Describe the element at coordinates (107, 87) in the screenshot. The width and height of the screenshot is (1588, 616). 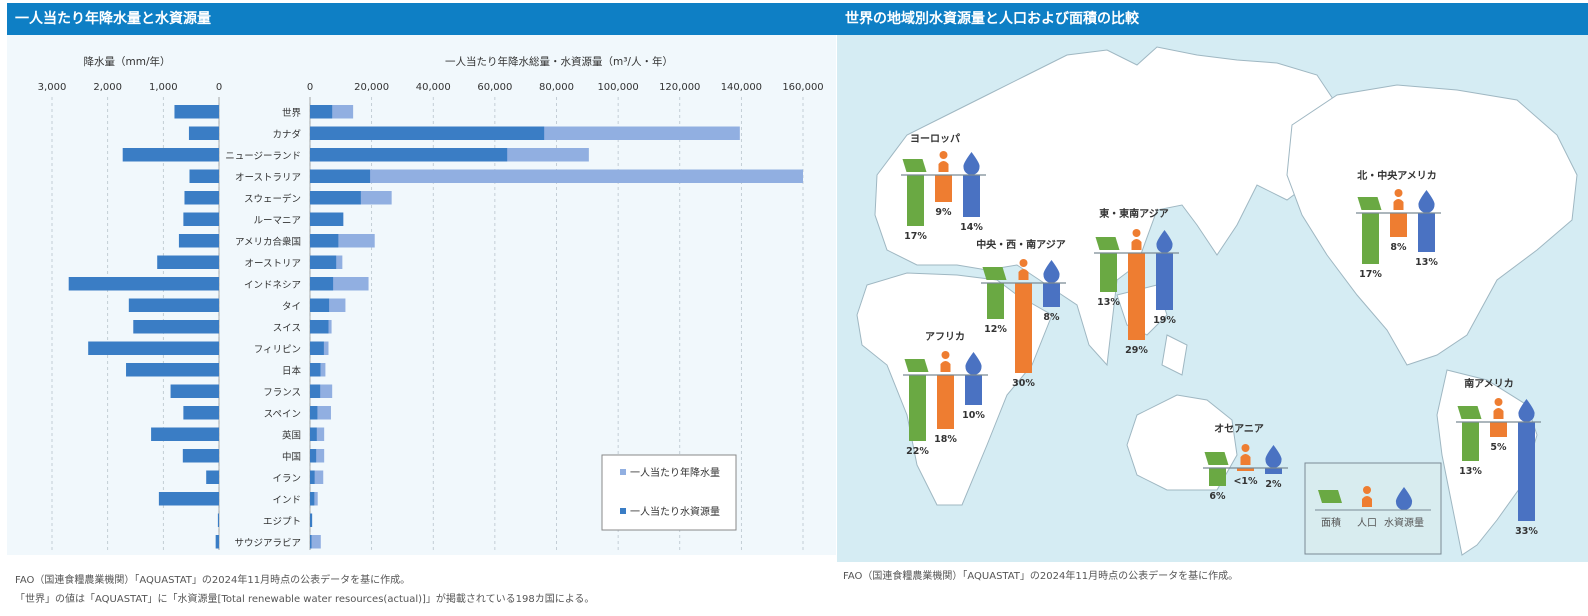
I see `precip-tick-label: 2,000` at that location.